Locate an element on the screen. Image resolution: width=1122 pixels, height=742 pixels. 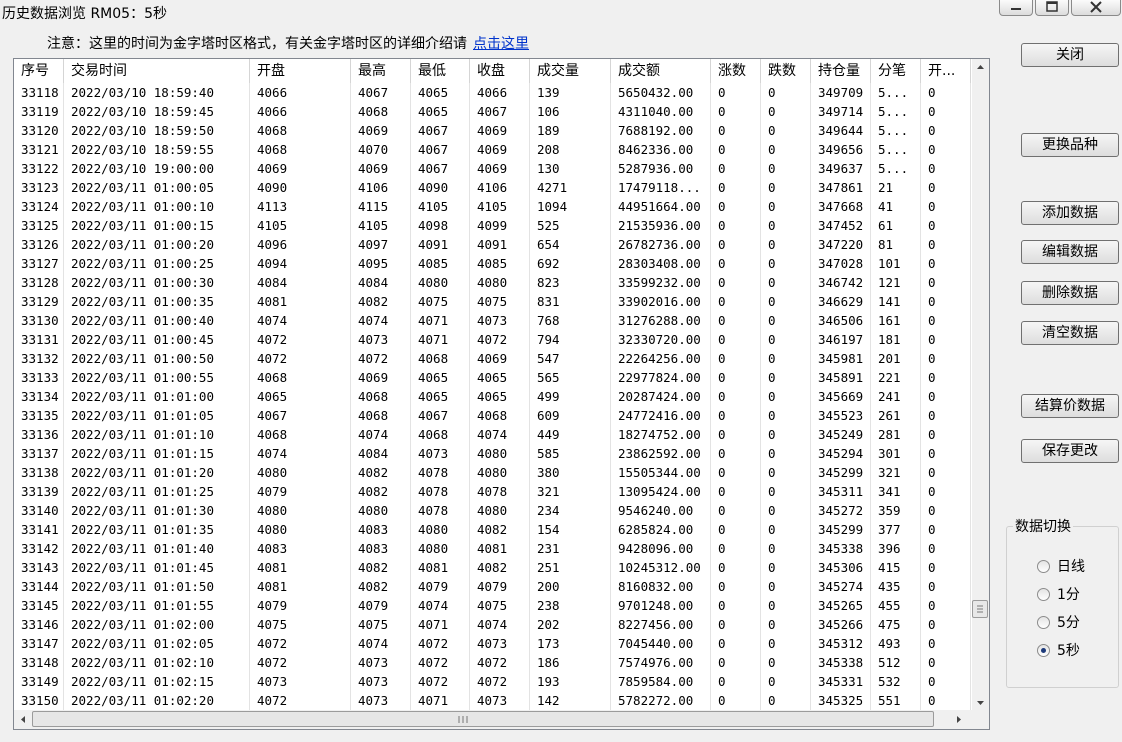
scroll-down-icon is located at coordinates (980, 702).